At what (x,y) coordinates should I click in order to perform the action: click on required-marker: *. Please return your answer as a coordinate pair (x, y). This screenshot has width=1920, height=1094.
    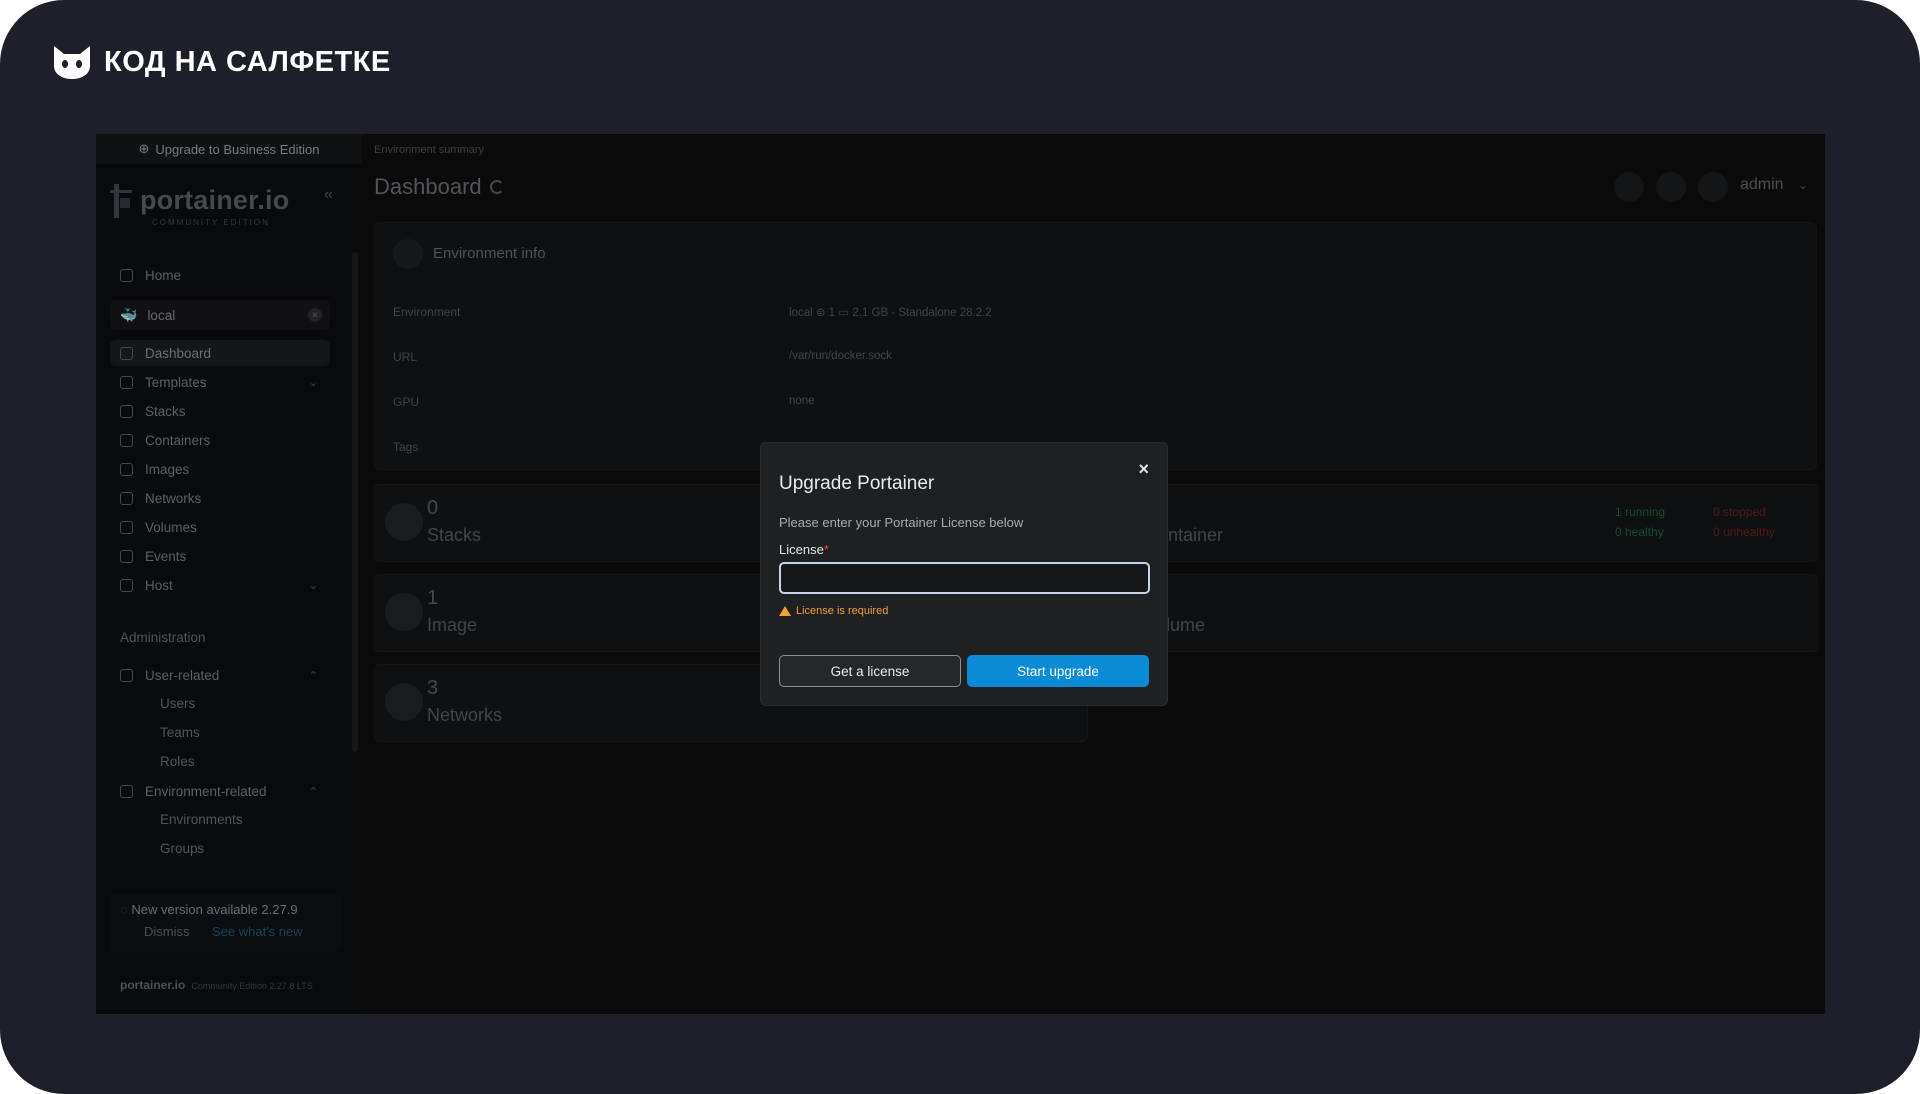
    Looking at the image, I should click on (826, 549).